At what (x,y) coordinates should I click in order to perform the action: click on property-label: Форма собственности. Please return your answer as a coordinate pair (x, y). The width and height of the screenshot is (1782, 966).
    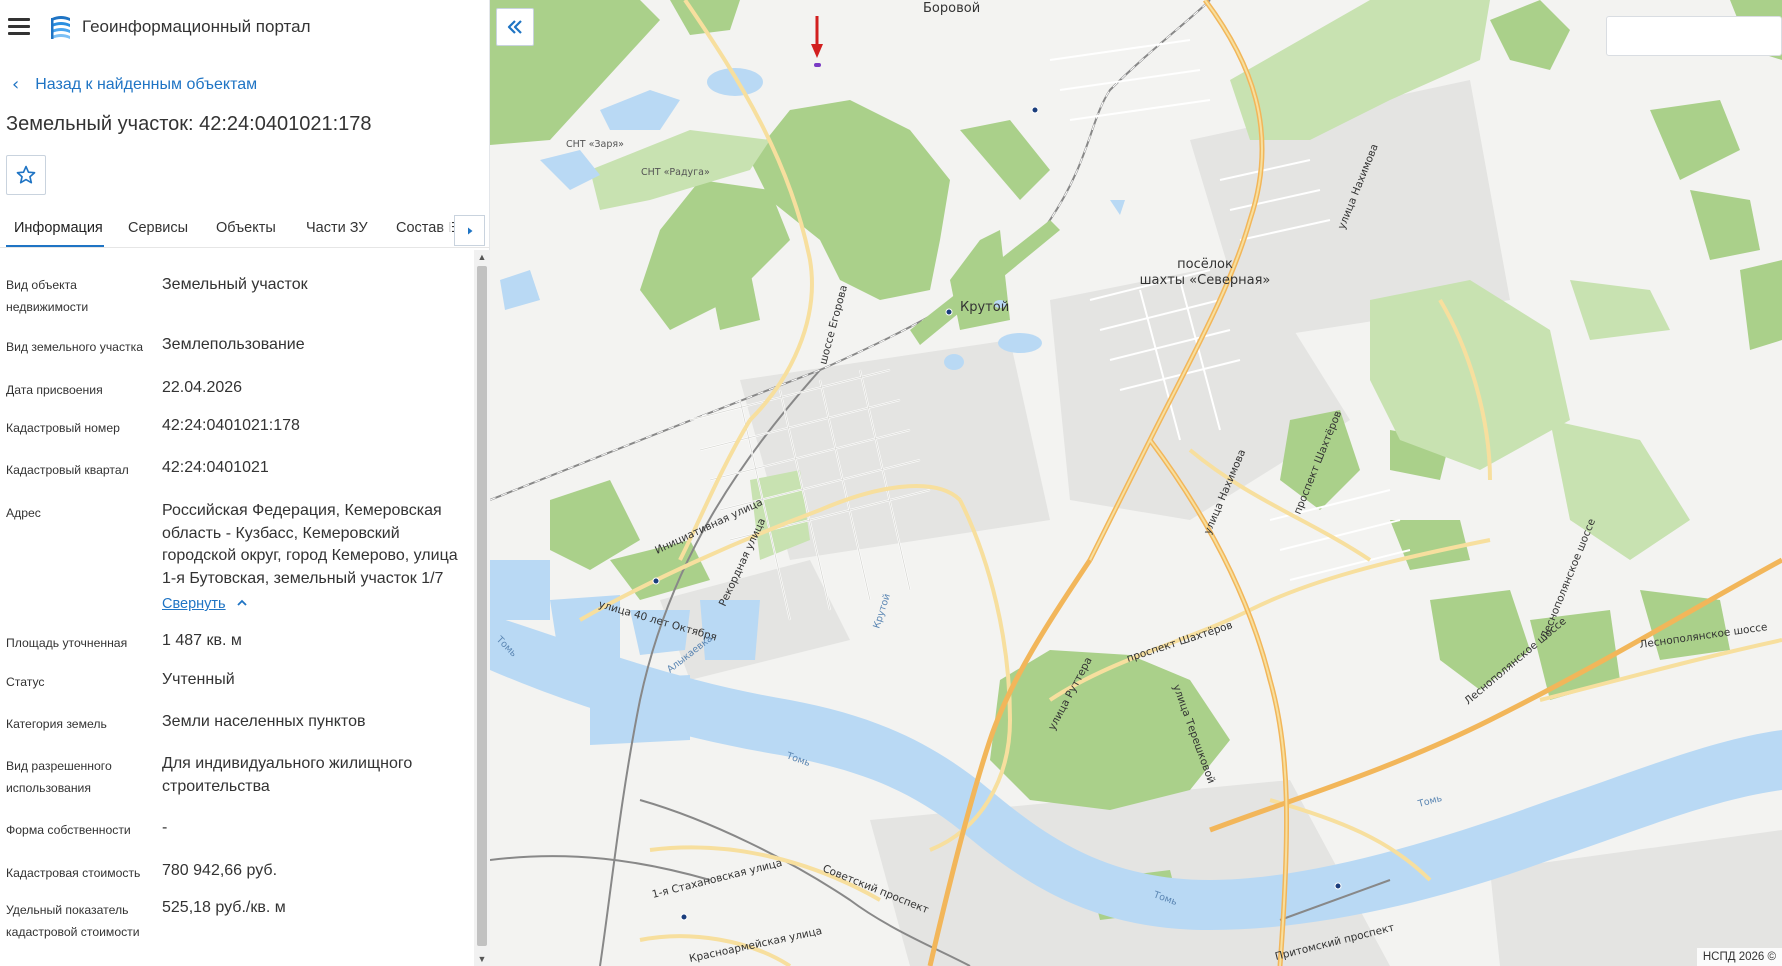
    Looking at the image, I should click on (68, 830).